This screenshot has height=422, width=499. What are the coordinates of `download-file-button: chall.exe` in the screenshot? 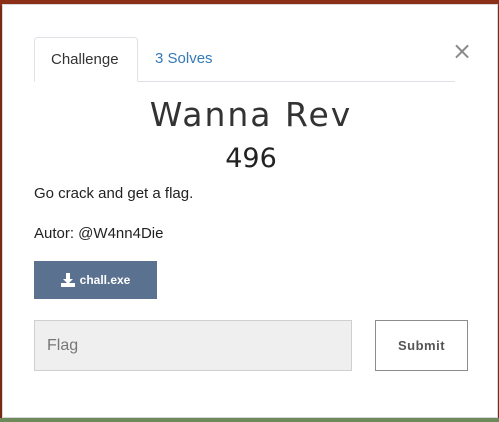 It's located at (95, 280).